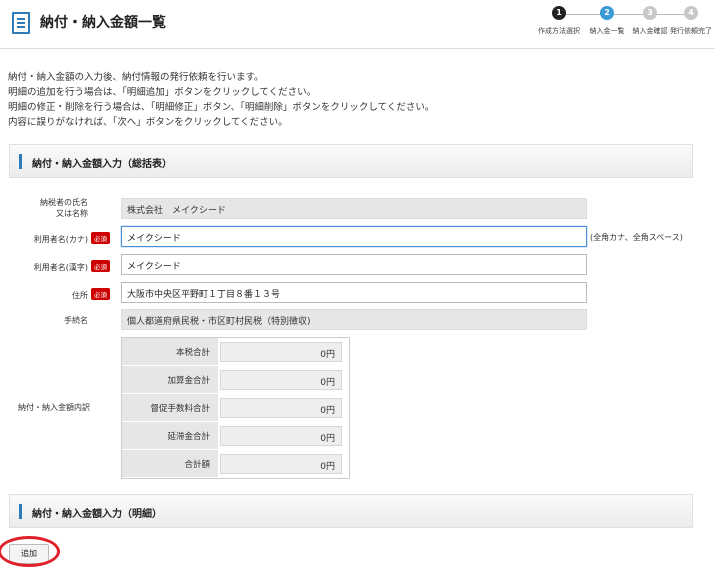 The width and height of the screenshot is (715, 569). What do you see at coordinates (607, 13) in the screenshot?
I see `step-number: 2` at bounding box center [607, 13].